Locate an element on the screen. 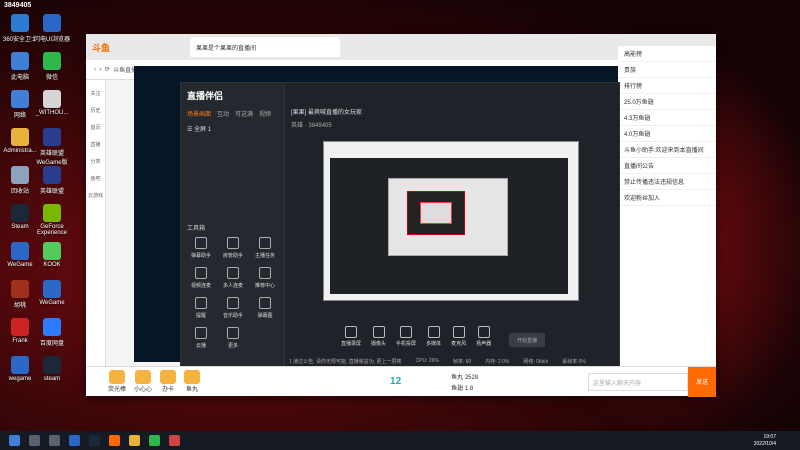  sidebar-item: 历史 is located at coordinates (95, 110).